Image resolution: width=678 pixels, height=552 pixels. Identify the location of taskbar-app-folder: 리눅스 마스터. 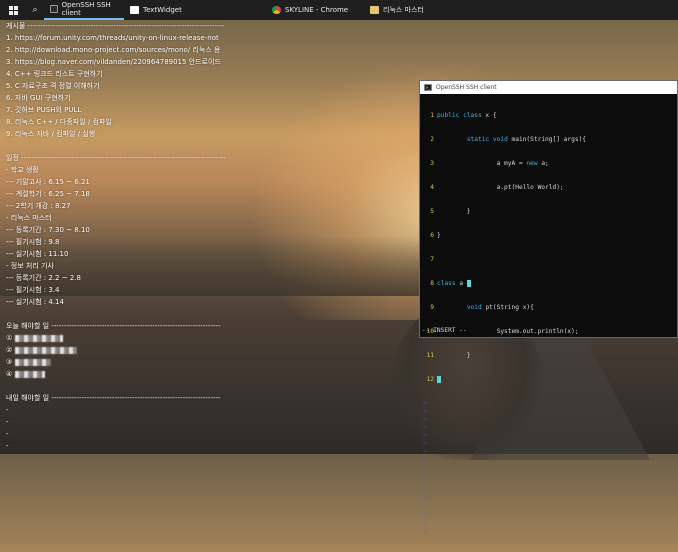
(405, 10).